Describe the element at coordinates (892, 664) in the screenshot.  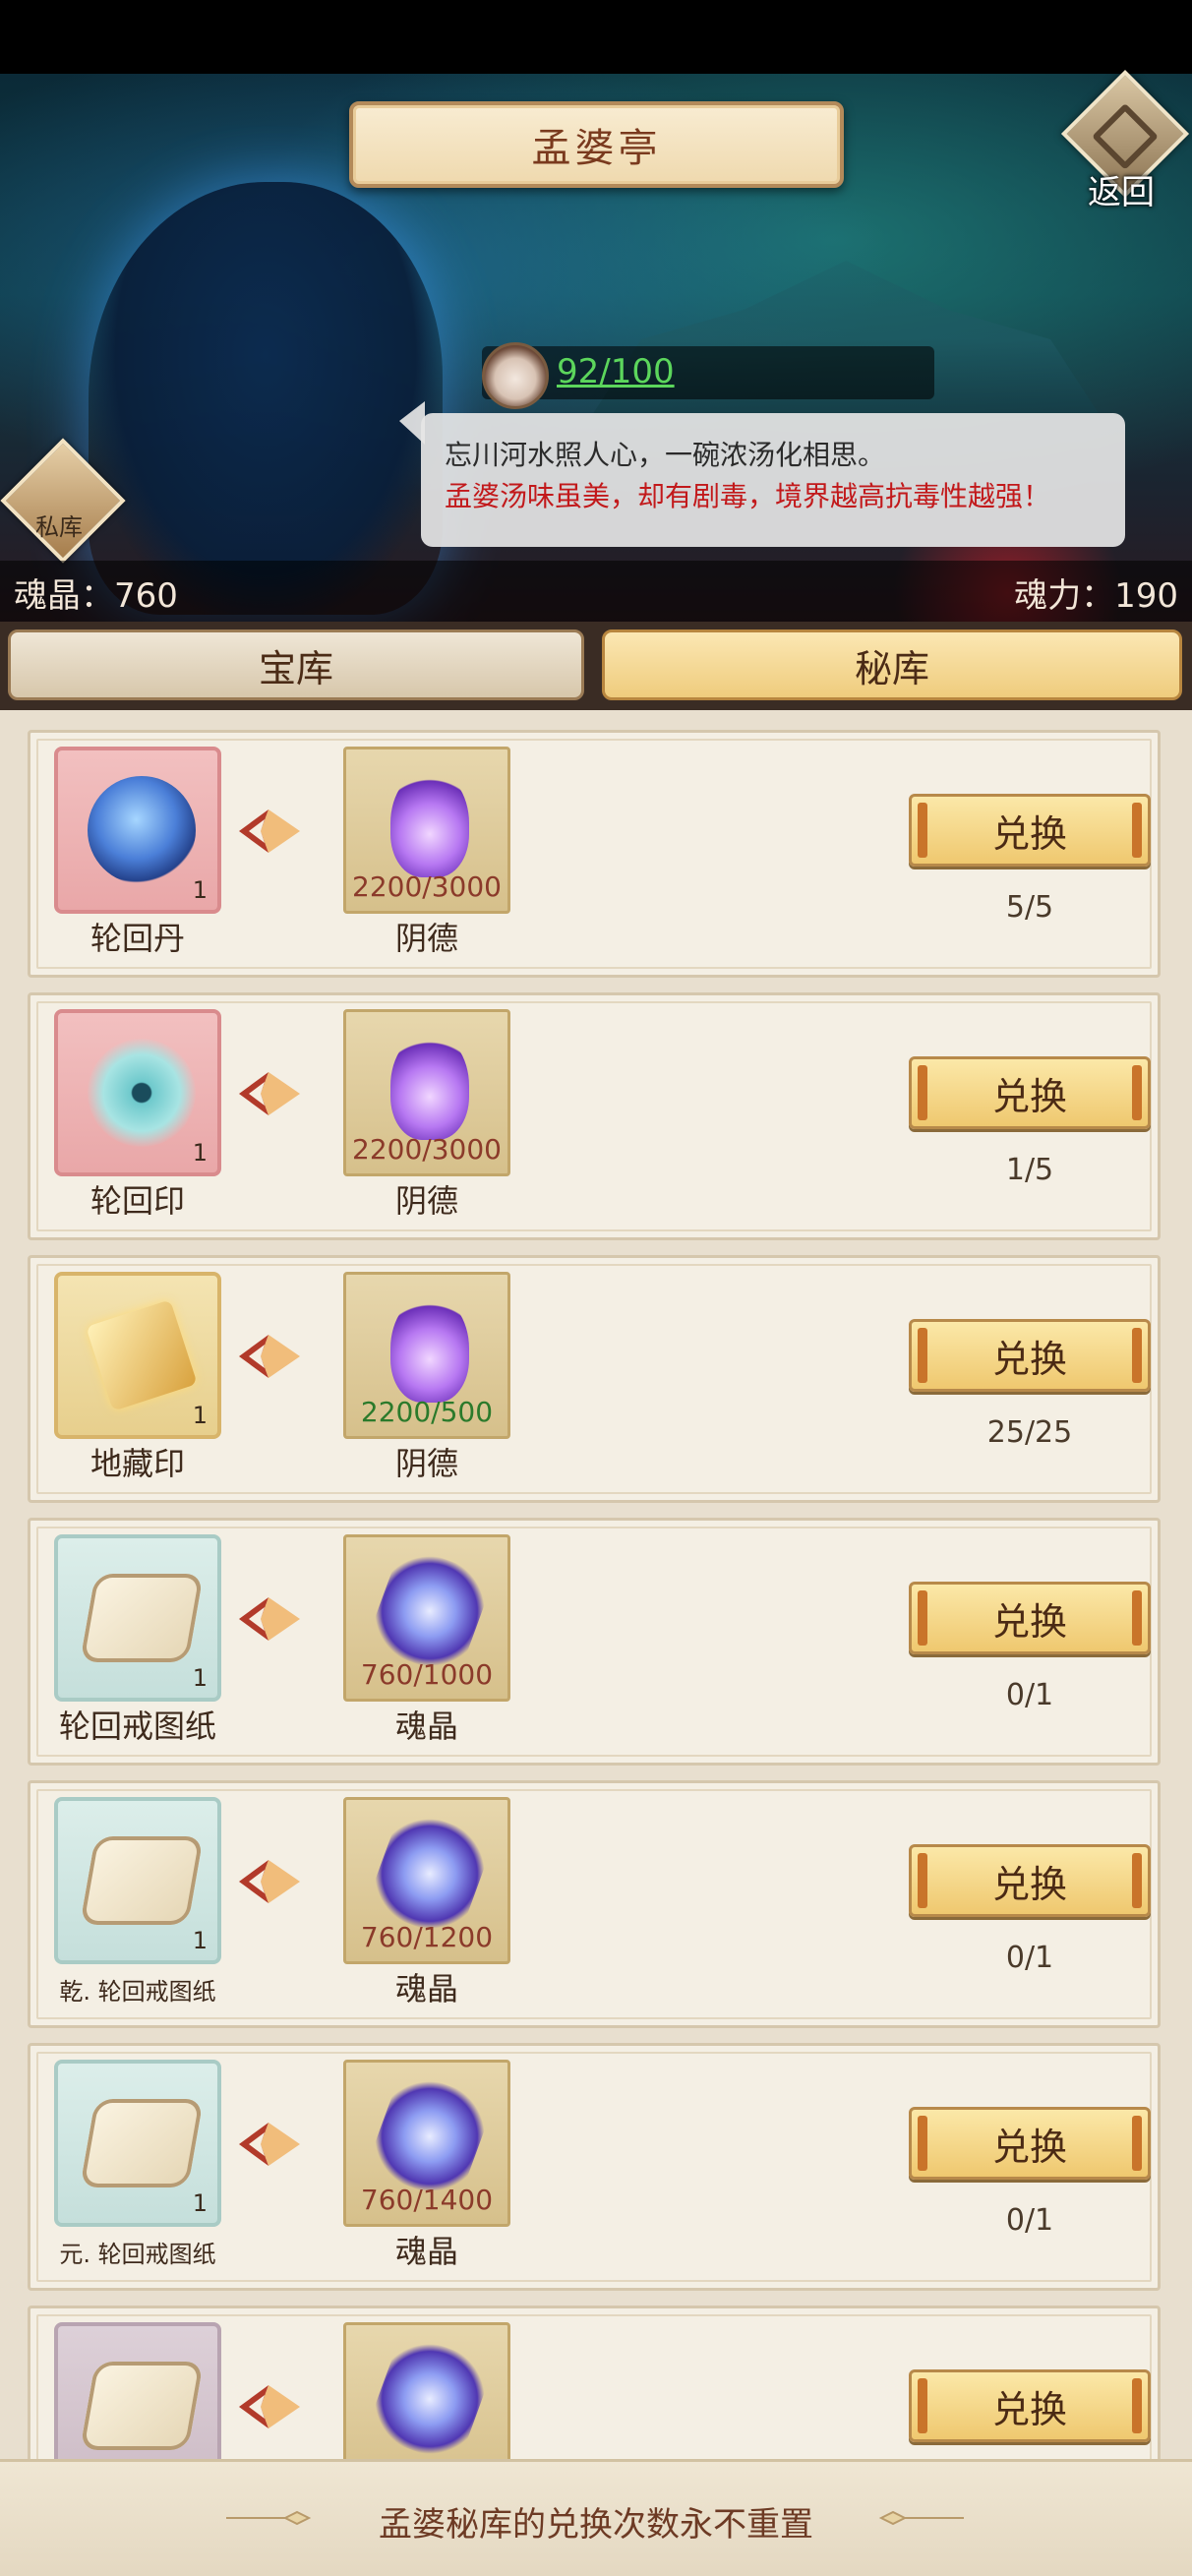
I see `tab-secret-vault: 秘库` at that location.